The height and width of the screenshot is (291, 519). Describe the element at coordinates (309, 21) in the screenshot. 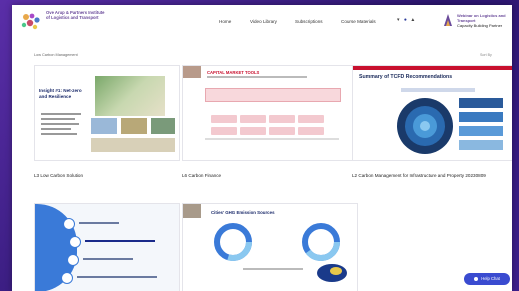

I see `nav-subscriptions: Subscriptions` at that location.